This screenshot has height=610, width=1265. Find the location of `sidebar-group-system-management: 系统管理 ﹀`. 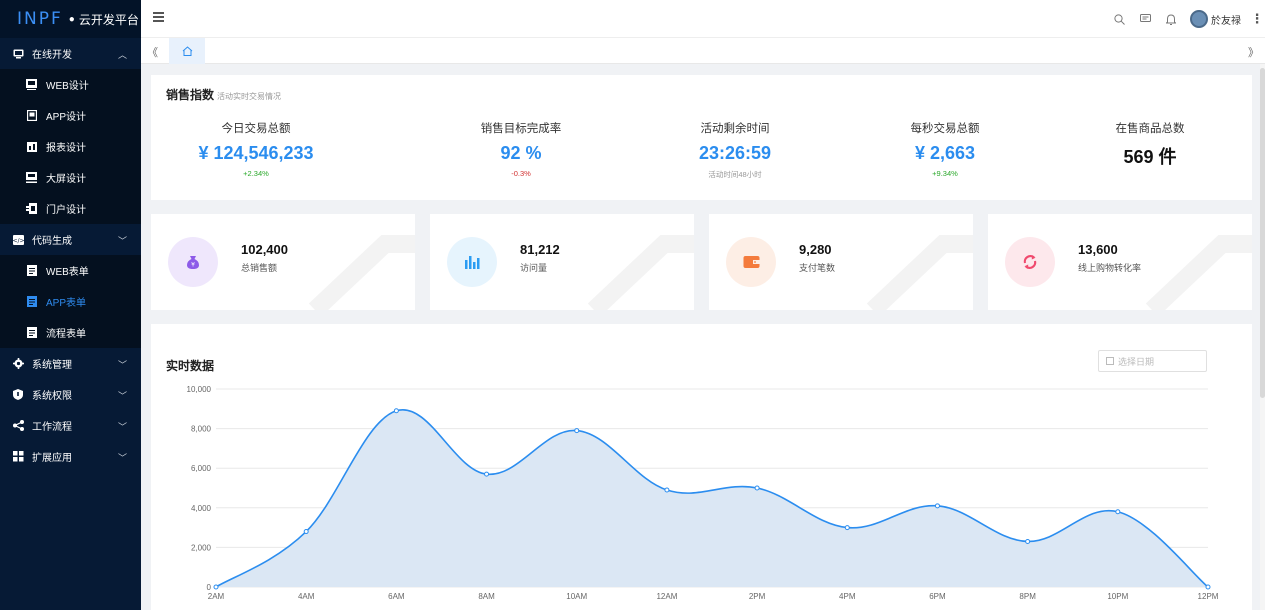

sidebar-group-system-management: 系统管理 ﹀ is located at coordinates (70, 363).